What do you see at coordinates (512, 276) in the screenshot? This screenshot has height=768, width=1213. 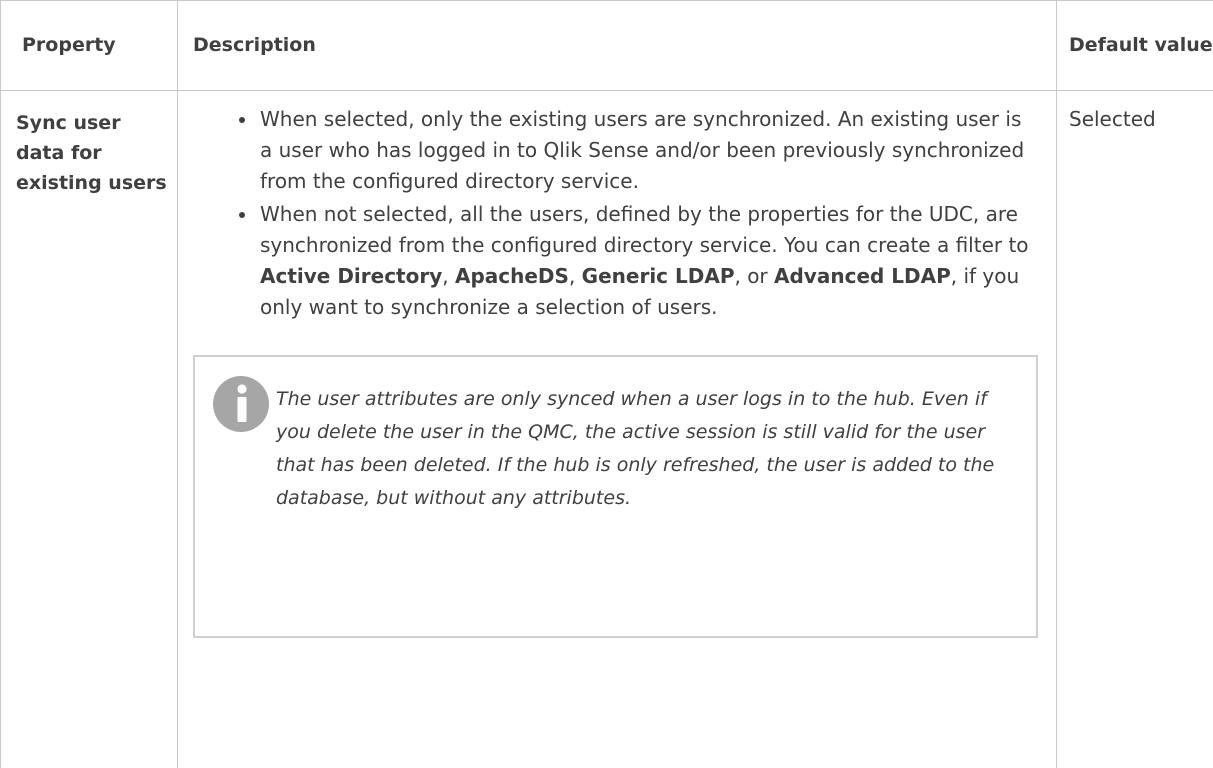 I see `bold-term-apacheds: ApacheDS` at bounding box center [512, 276].